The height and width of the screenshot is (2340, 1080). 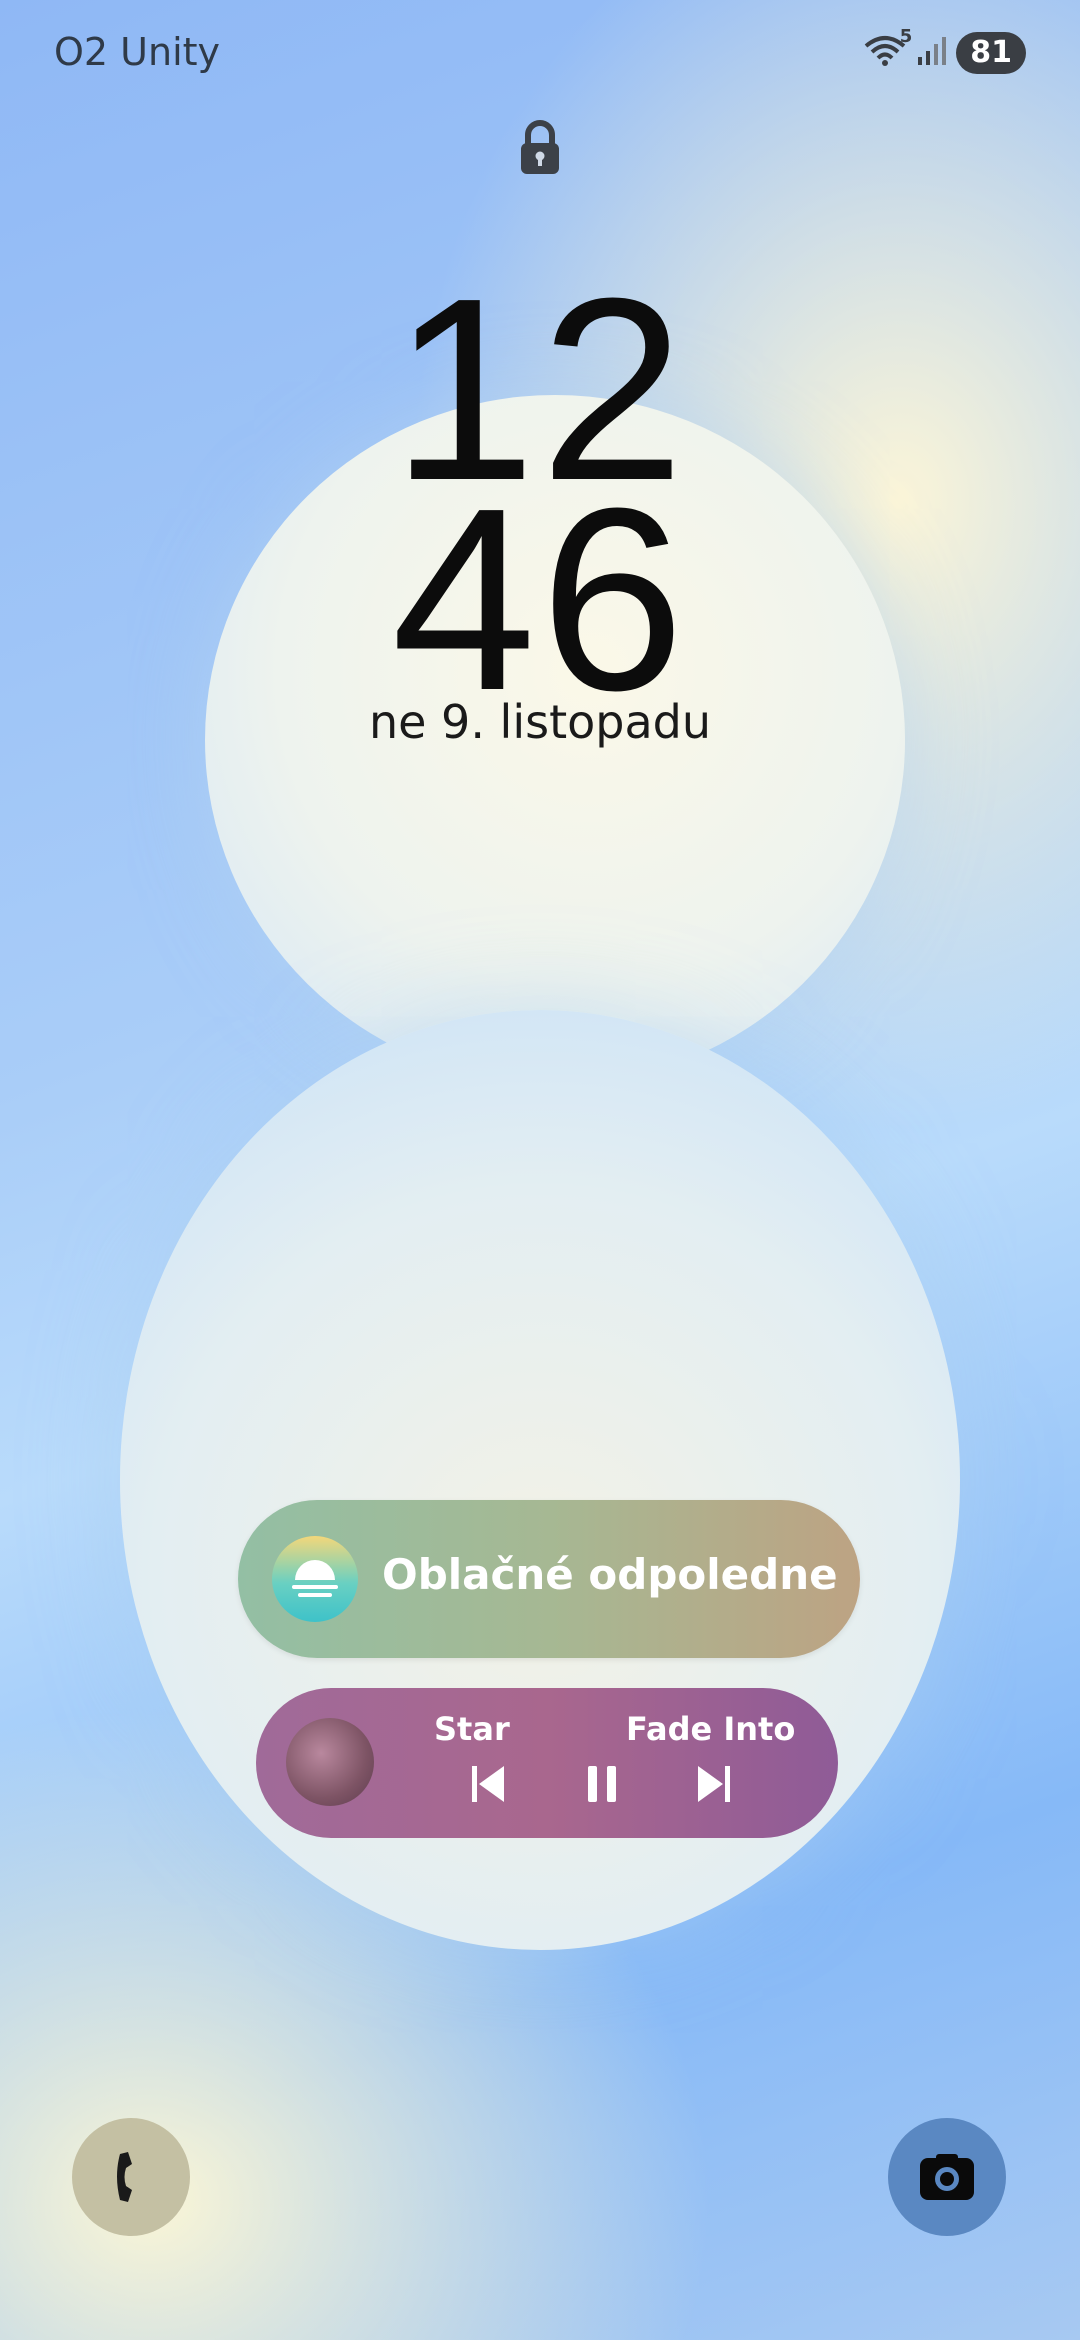 I want to click on camera-icon, so click(x=947, y=2179).